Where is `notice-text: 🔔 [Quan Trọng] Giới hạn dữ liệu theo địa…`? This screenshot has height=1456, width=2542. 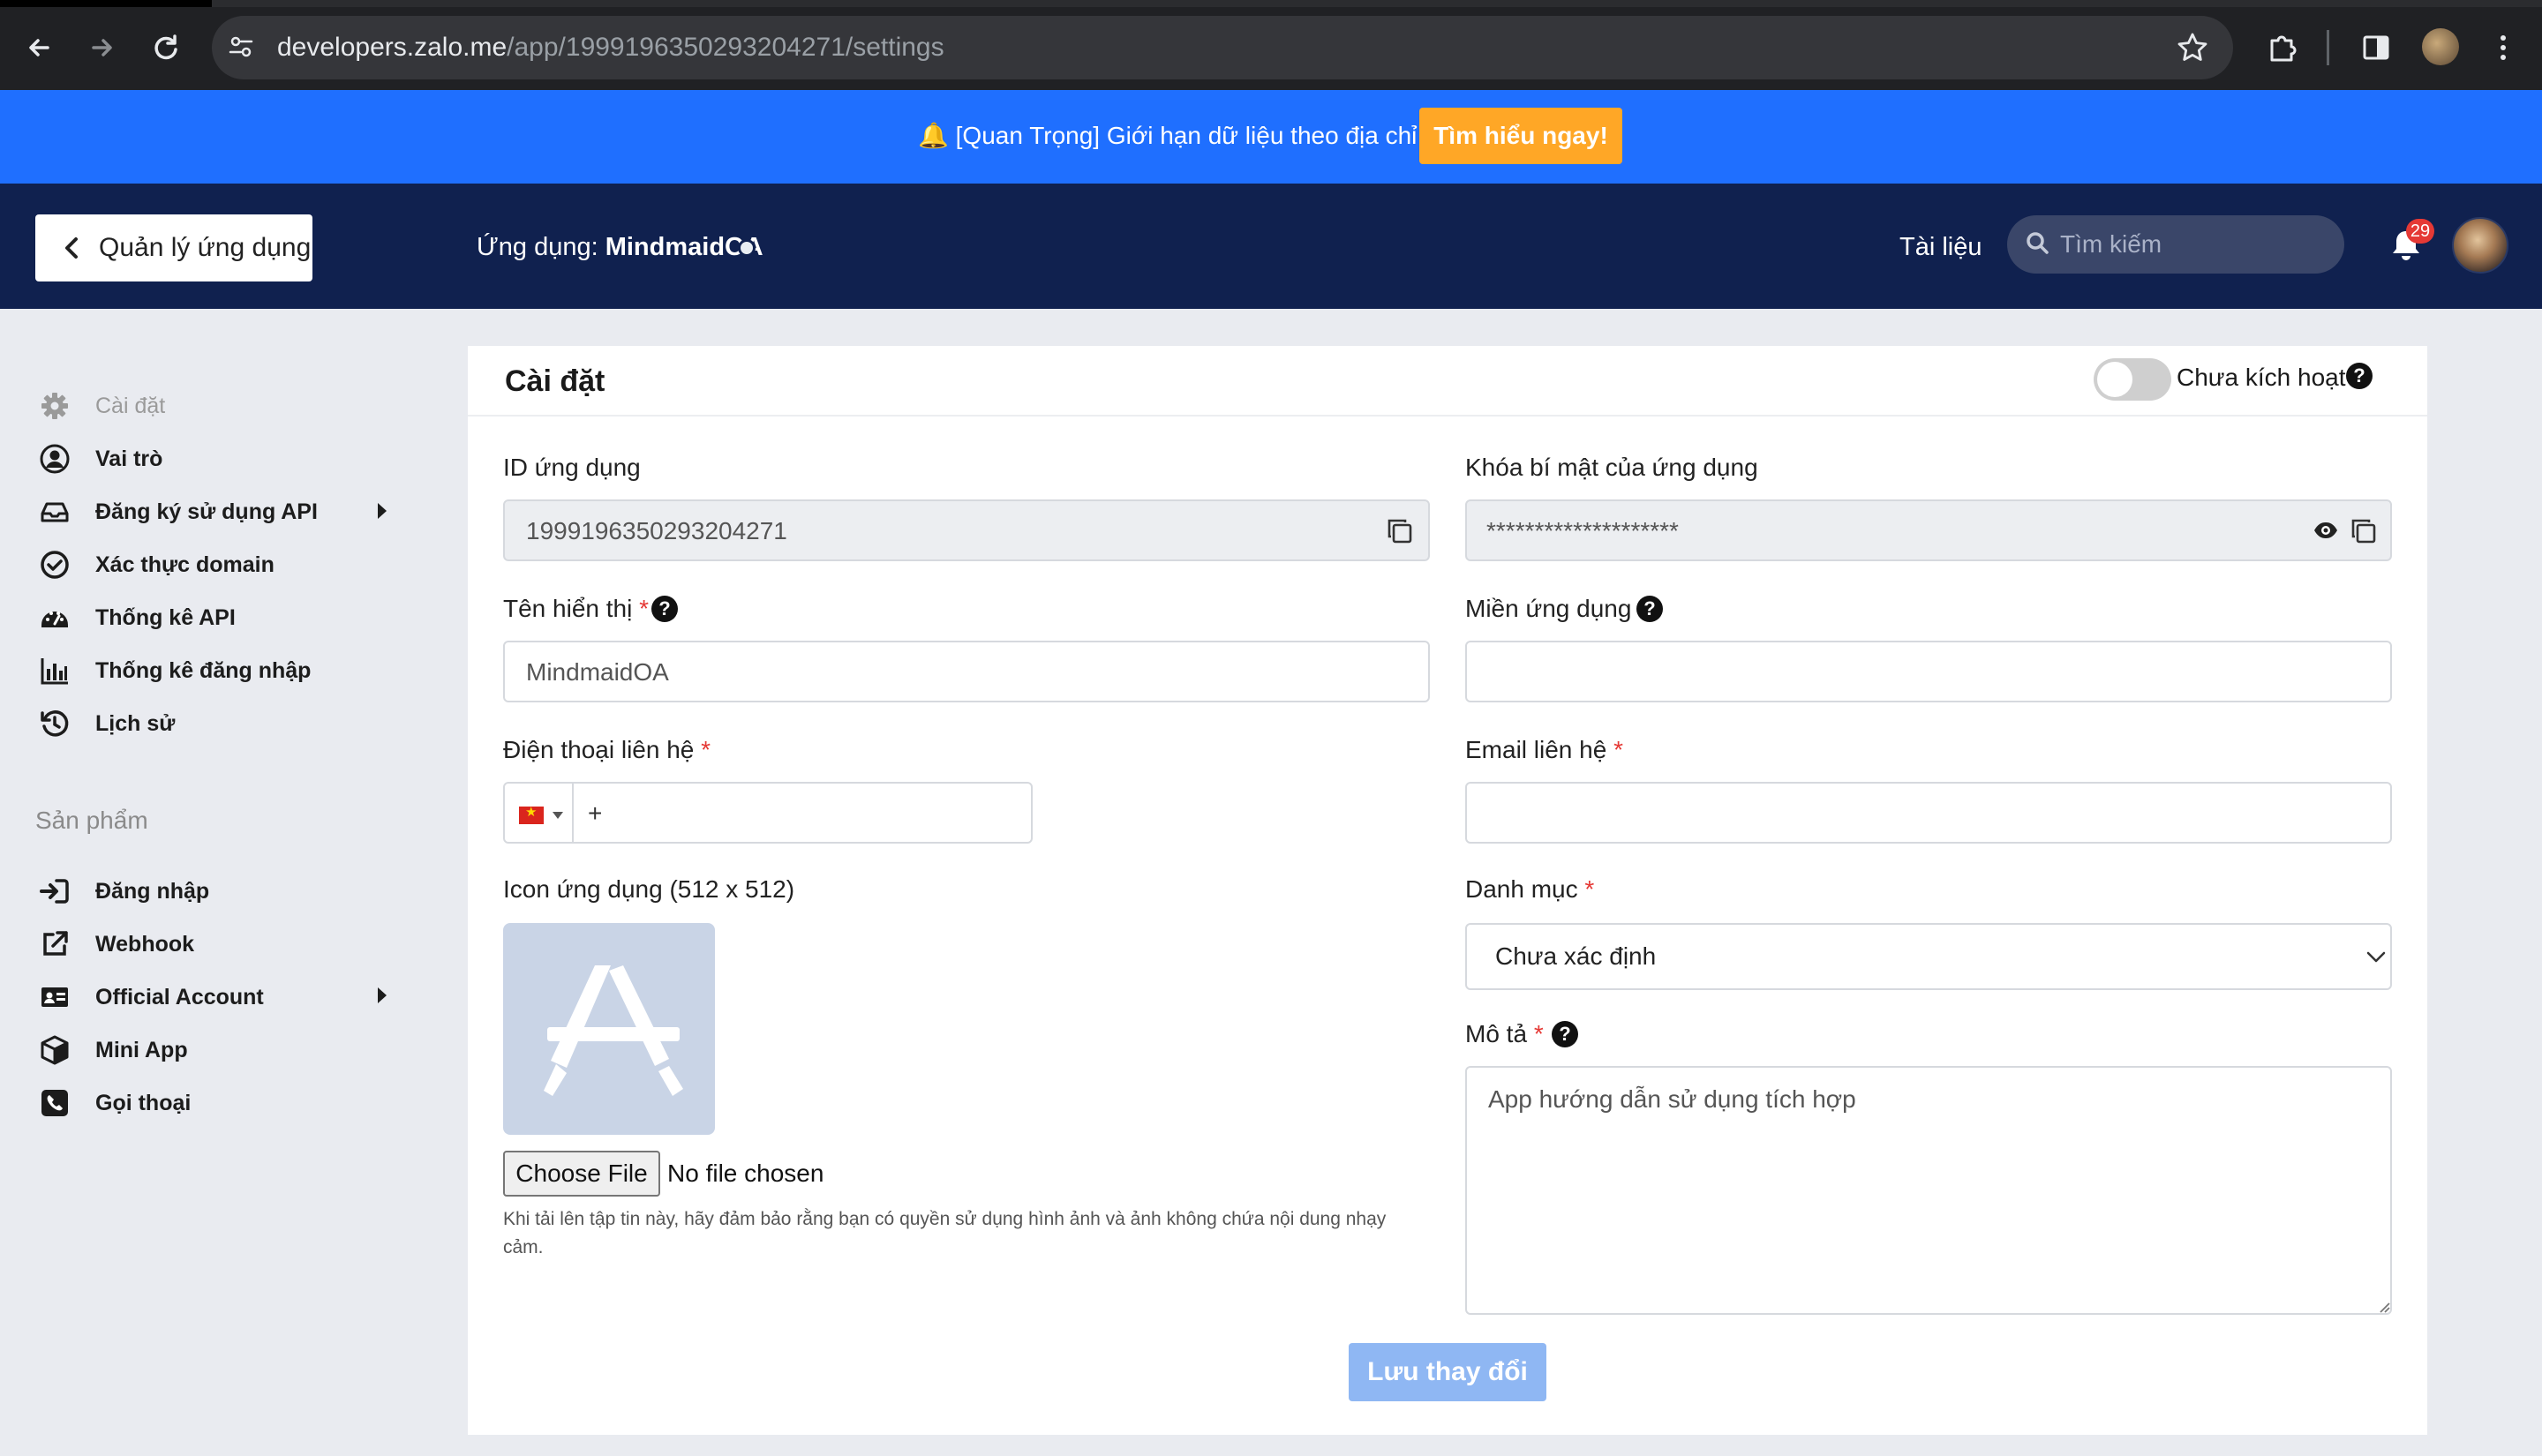 notice-text: 🔔 [Quan Trọng] Giới hạn dữ liệu theo địa… is located at coordinates (1183, 135).